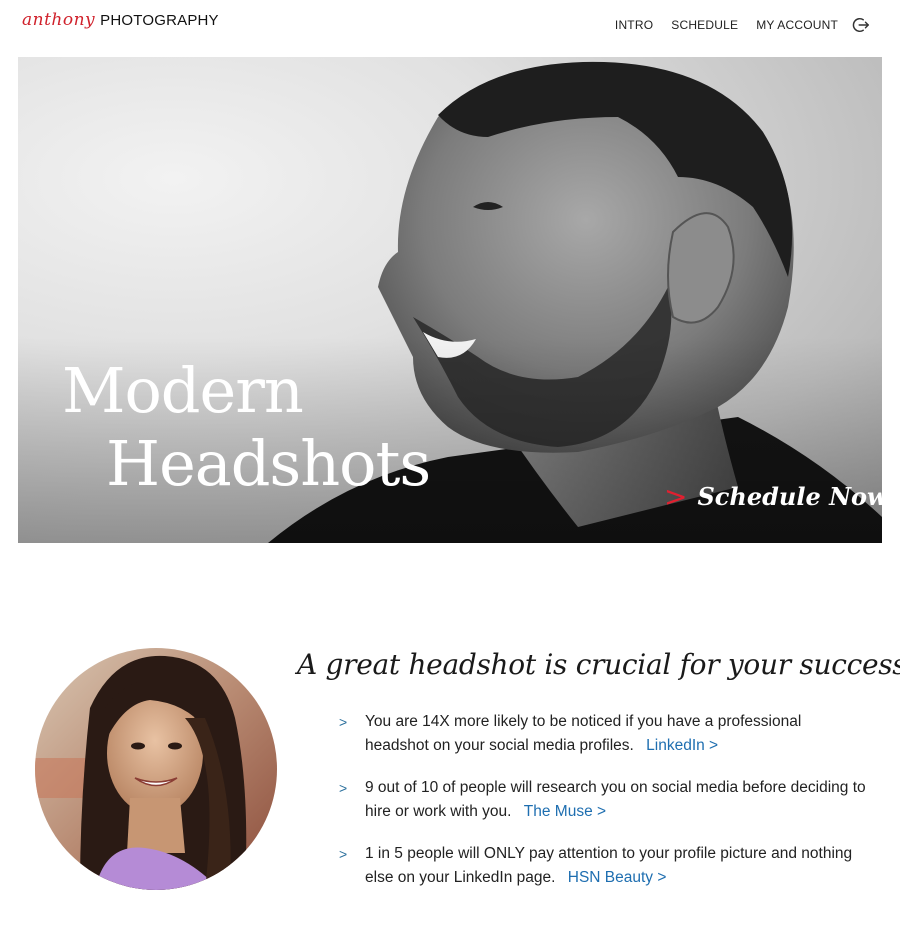  Describe the element at coordinates (789, 496) in the screenshot. I see `schedule-now-label: Schedule Now` at that location.